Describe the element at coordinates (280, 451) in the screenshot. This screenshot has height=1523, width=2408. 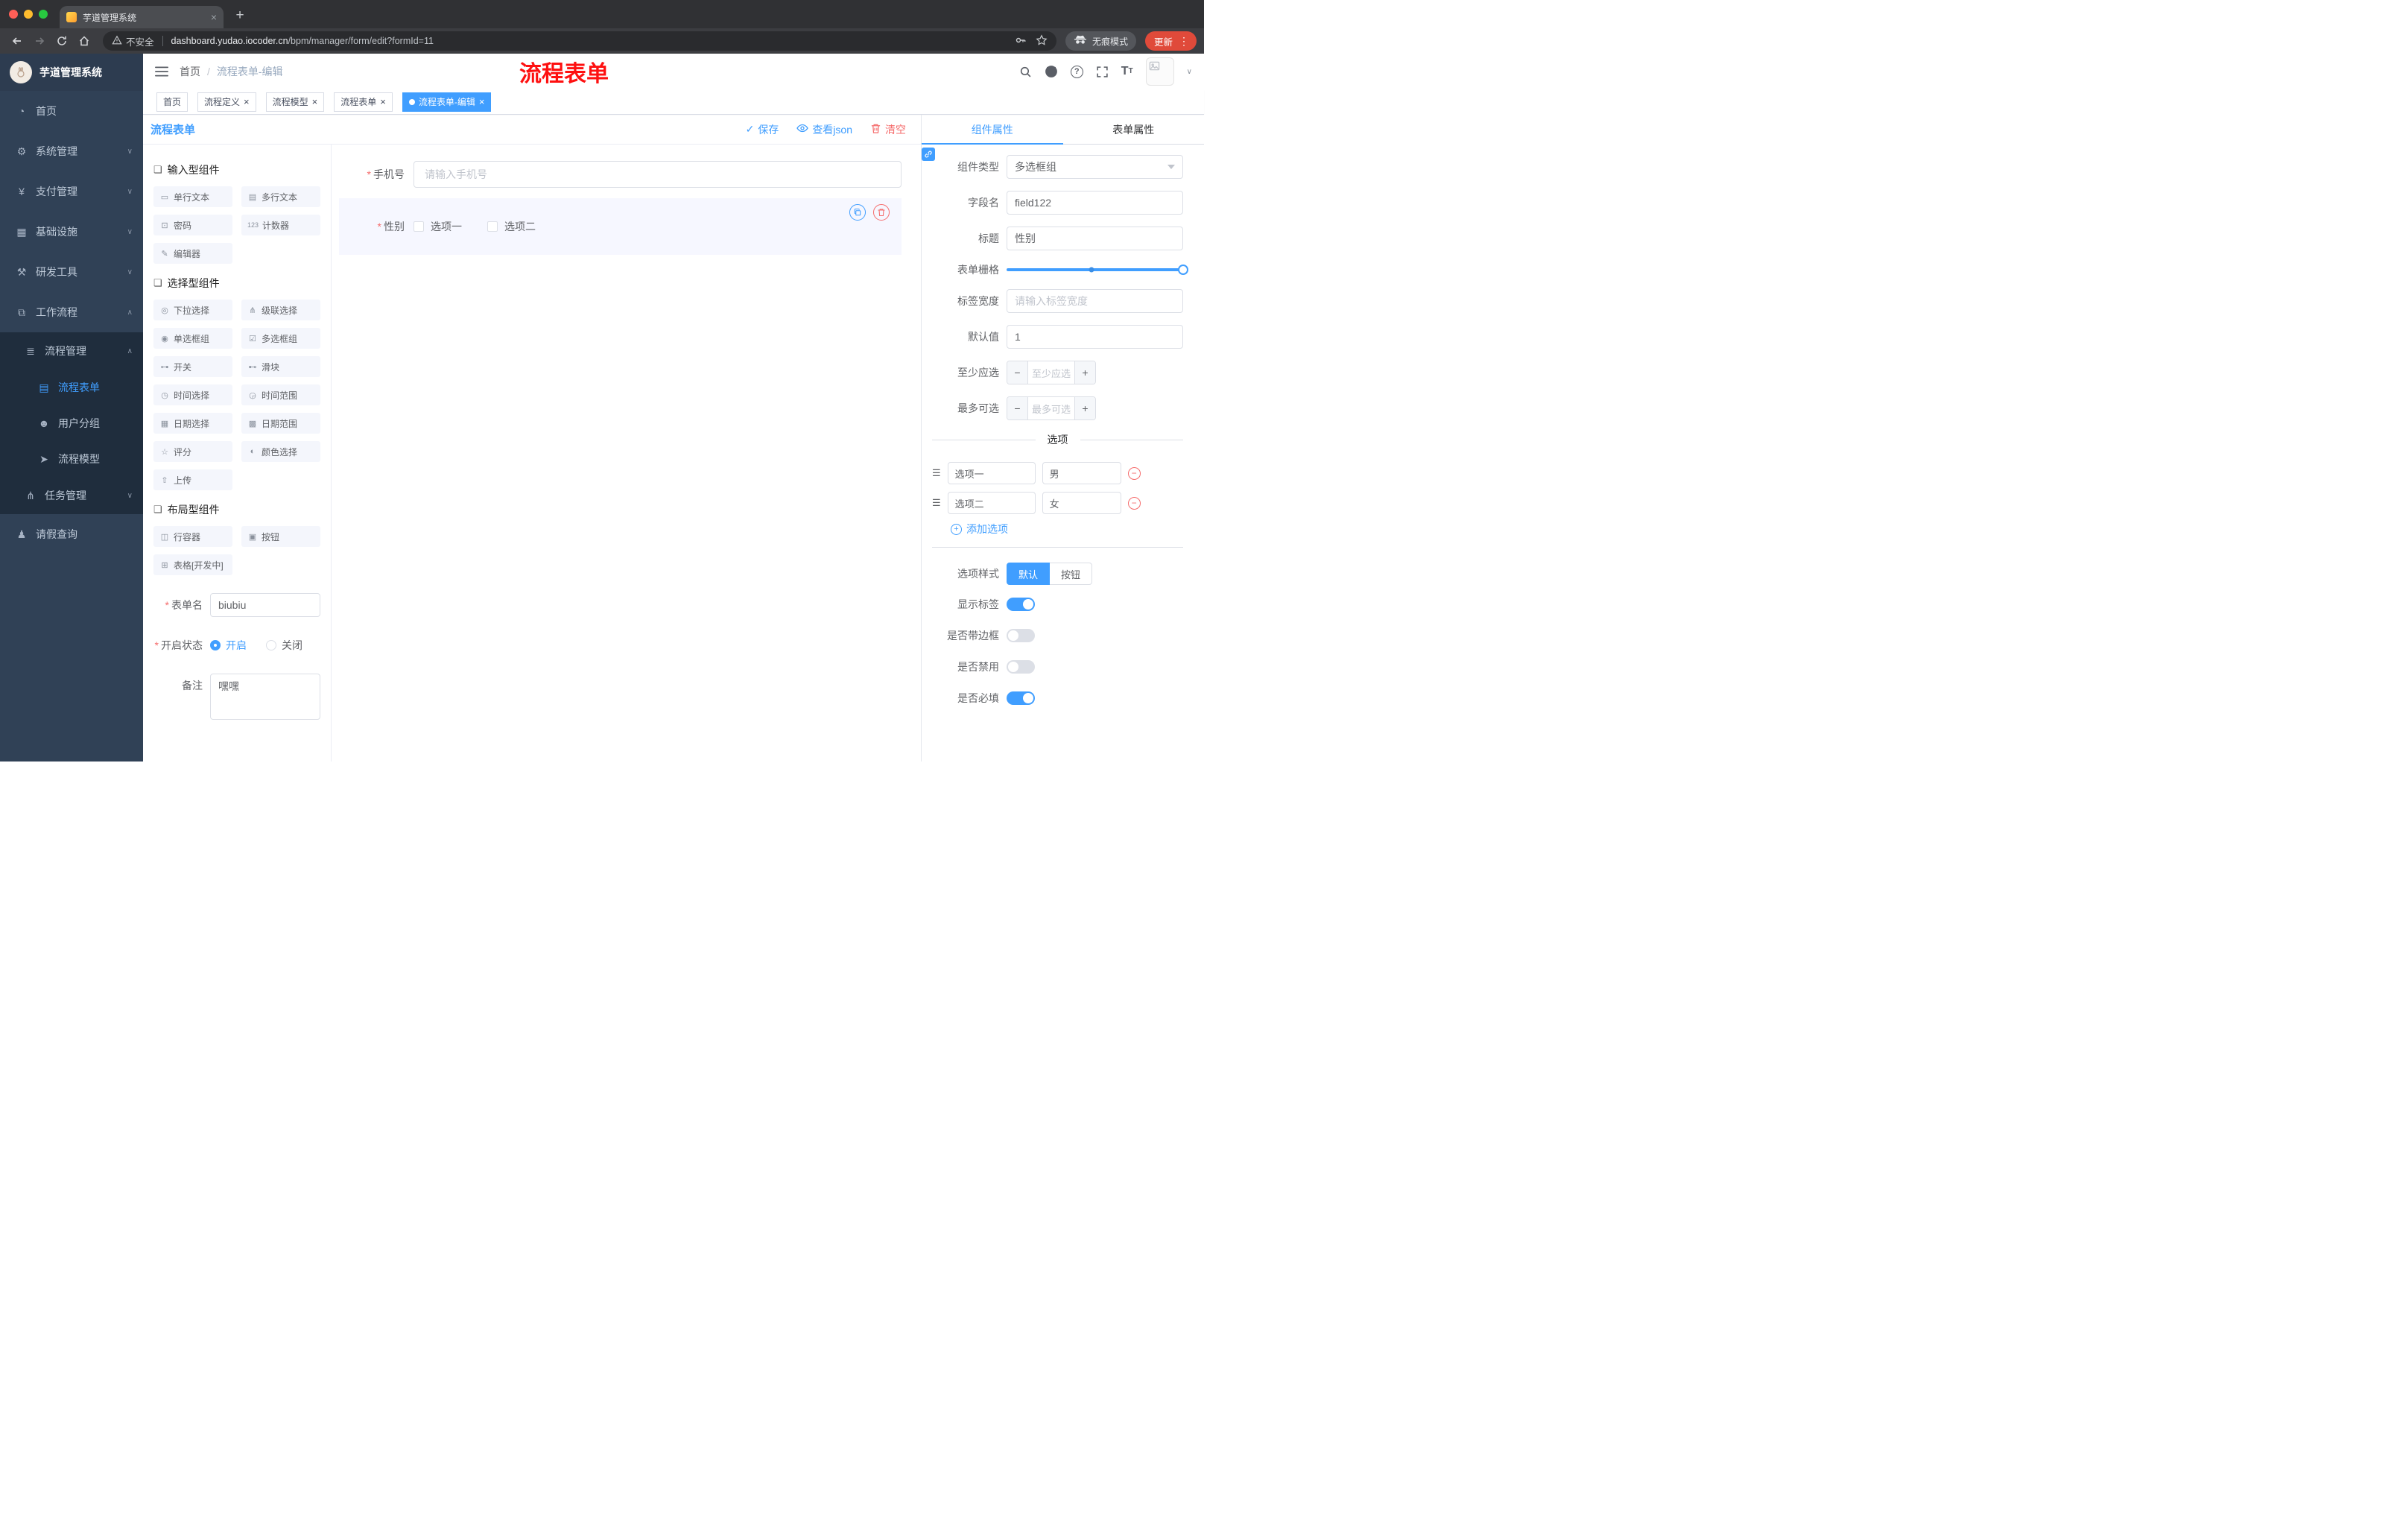
I see `palette-item-color-picker: ◐ 颜色选择` at that location.